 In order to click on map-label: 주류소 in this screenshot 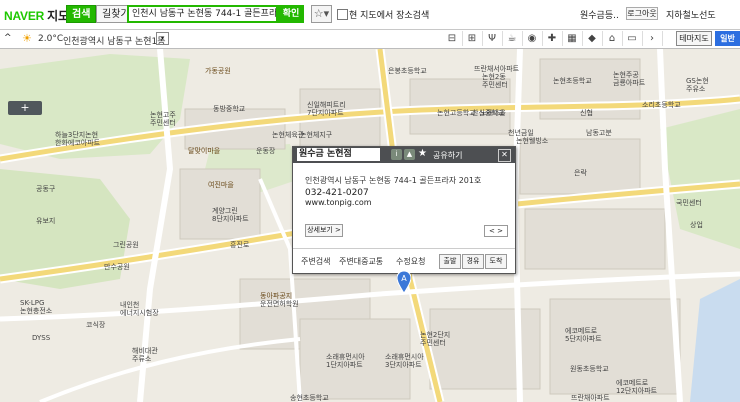, I will do `click(141, 359)`.